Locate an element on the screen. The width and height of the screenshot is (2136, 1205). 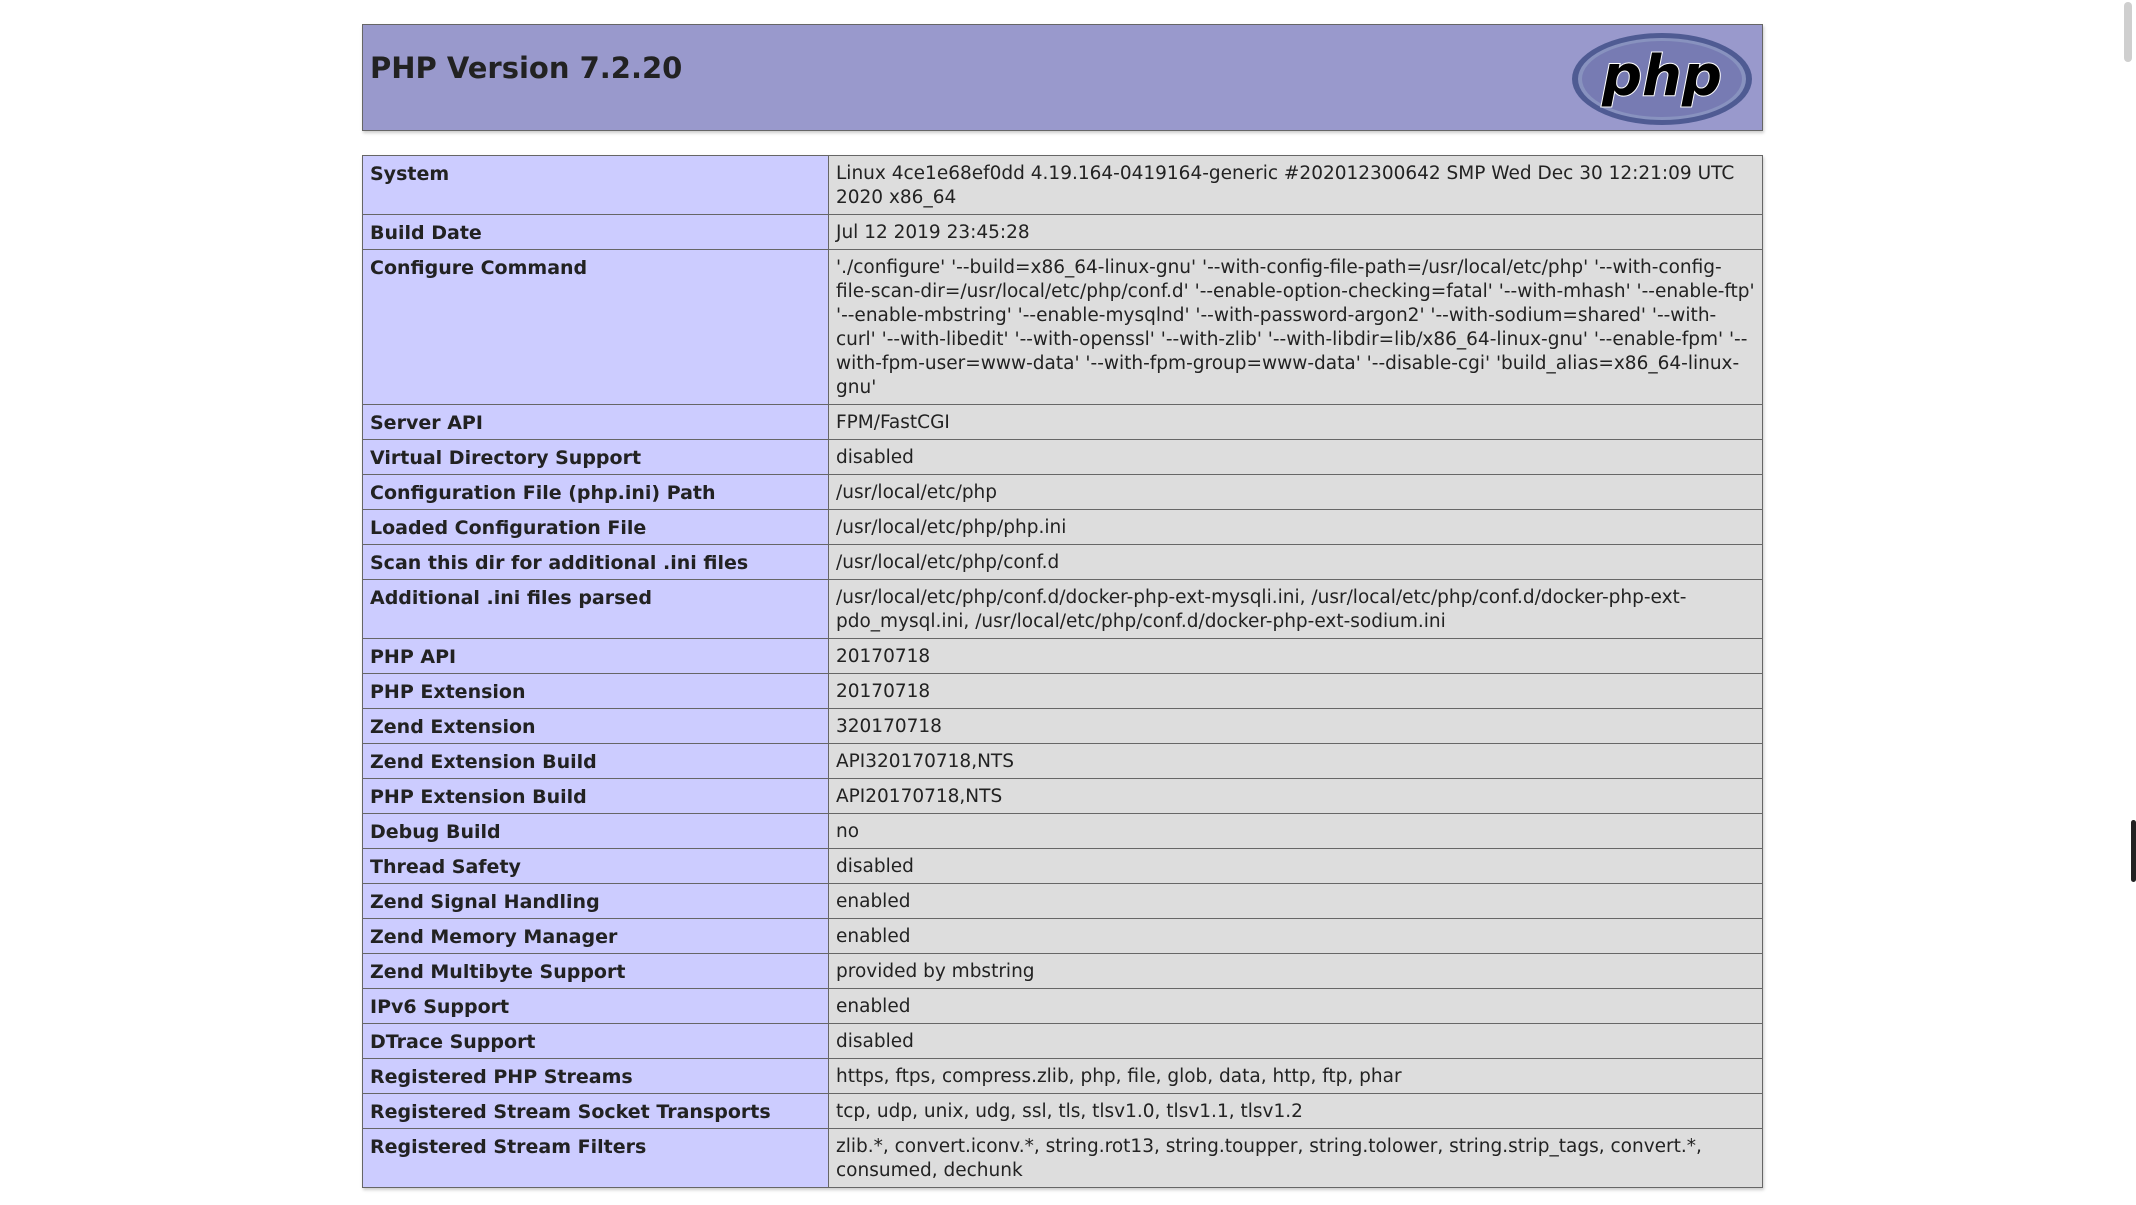
info-row: Virtual Directory Support disabled is located at coordinates (1062, 457).